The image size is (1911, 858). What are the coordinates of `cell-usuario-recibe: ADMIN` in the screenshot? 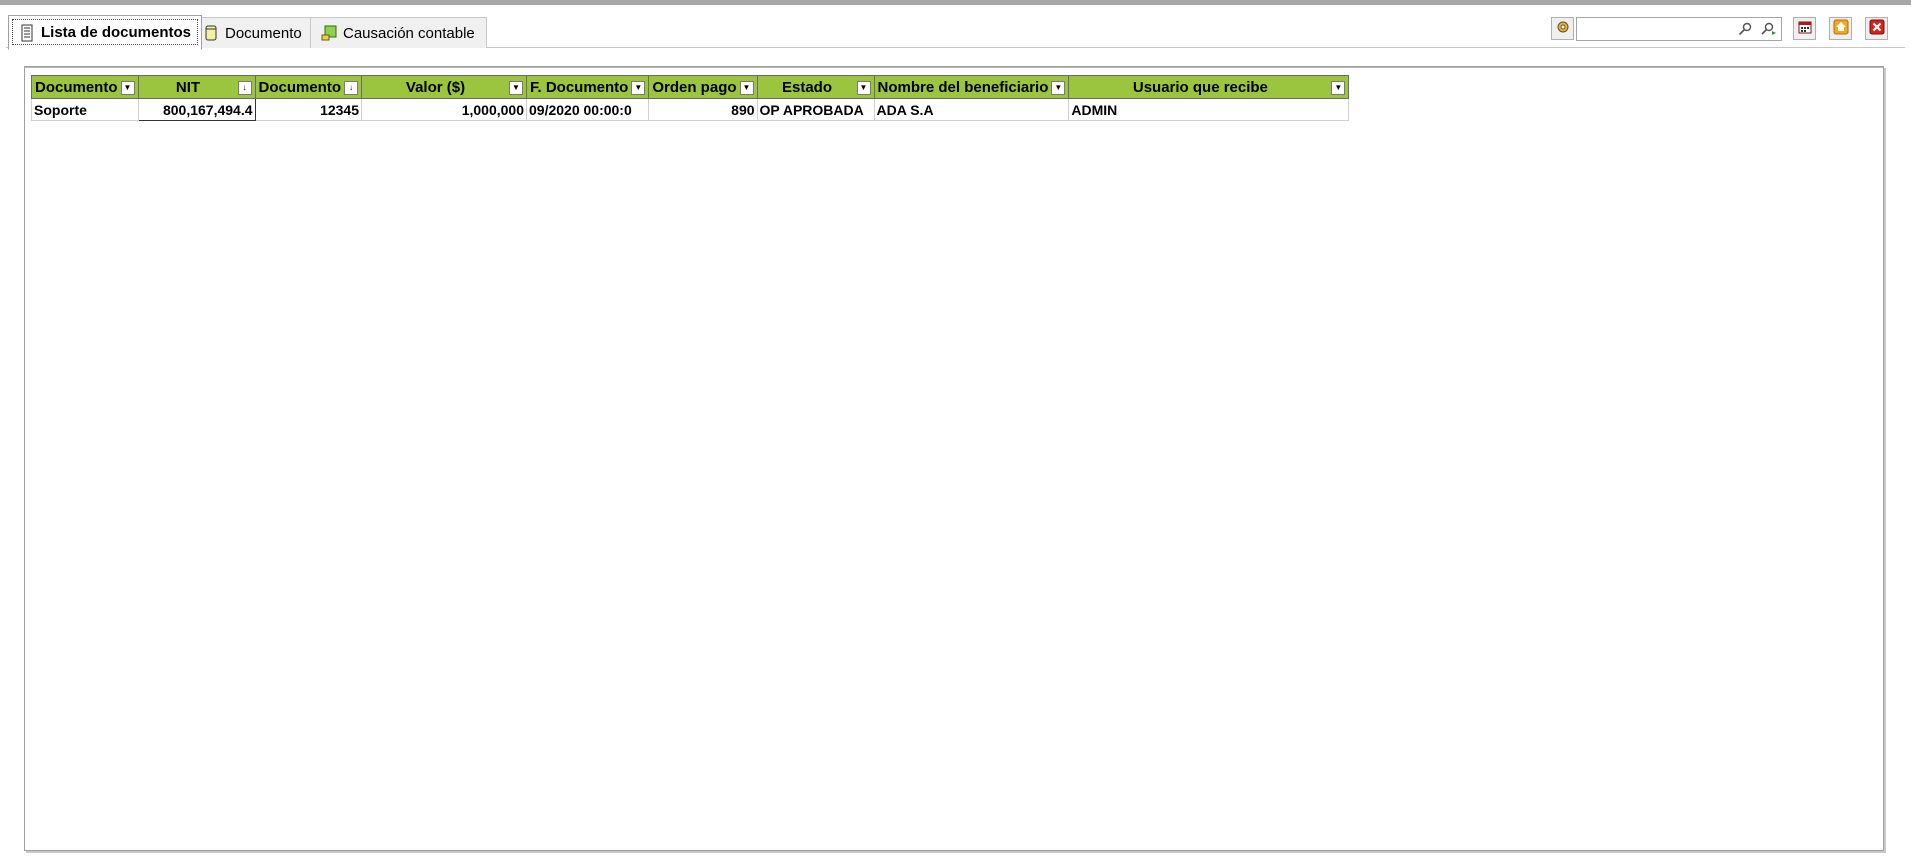 It's located at (1209, 109).